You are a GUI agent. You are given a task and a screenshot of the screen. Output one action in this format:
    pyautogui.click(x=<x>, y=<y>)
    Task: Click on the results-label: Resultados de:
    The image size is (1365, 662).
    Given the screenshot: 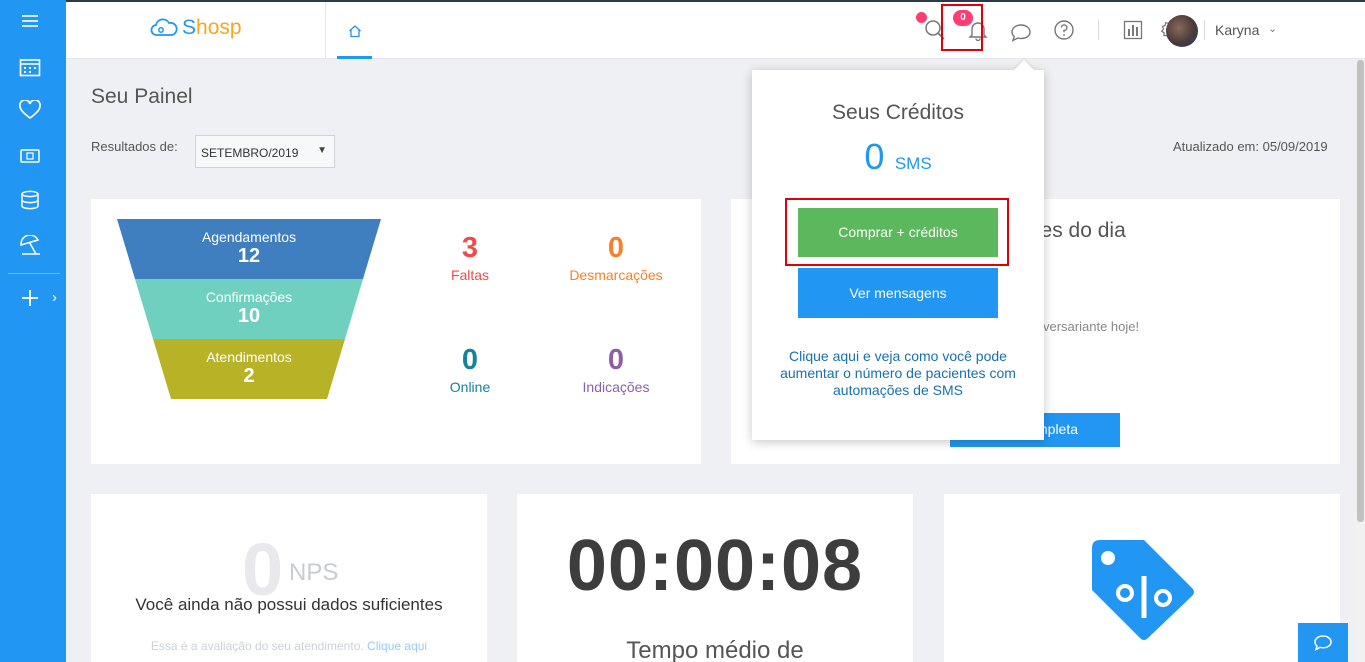 What is the action you would take?
    pyautogui.click(x=134, y=146)
    